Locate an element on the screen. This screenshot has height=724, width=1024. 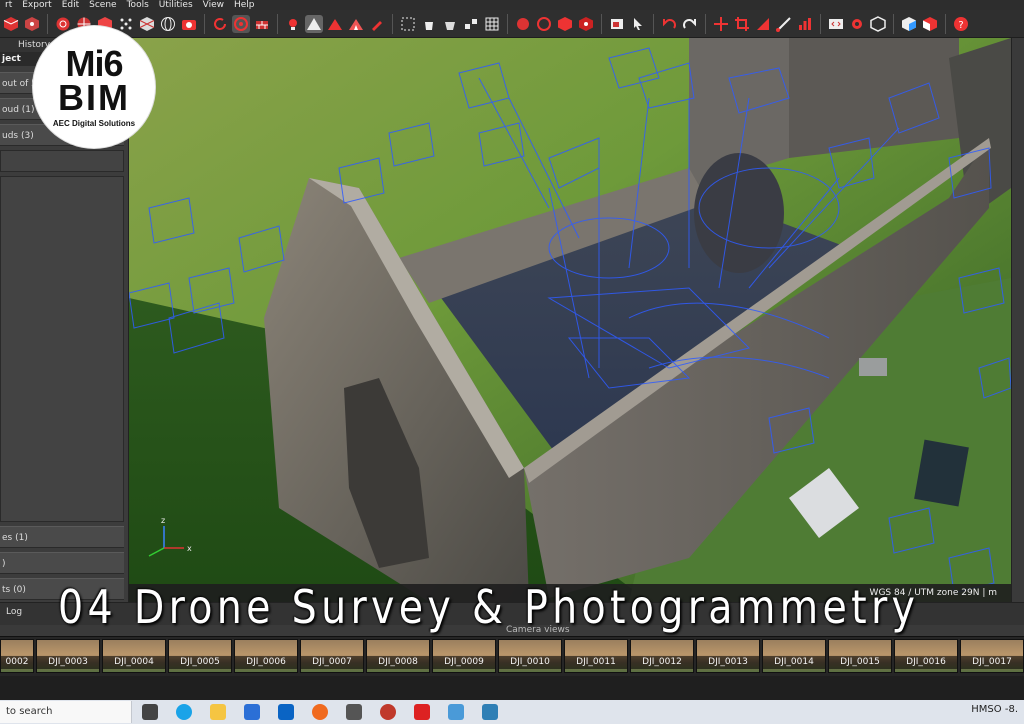
dots-icon is located at coordinates (126, 24).